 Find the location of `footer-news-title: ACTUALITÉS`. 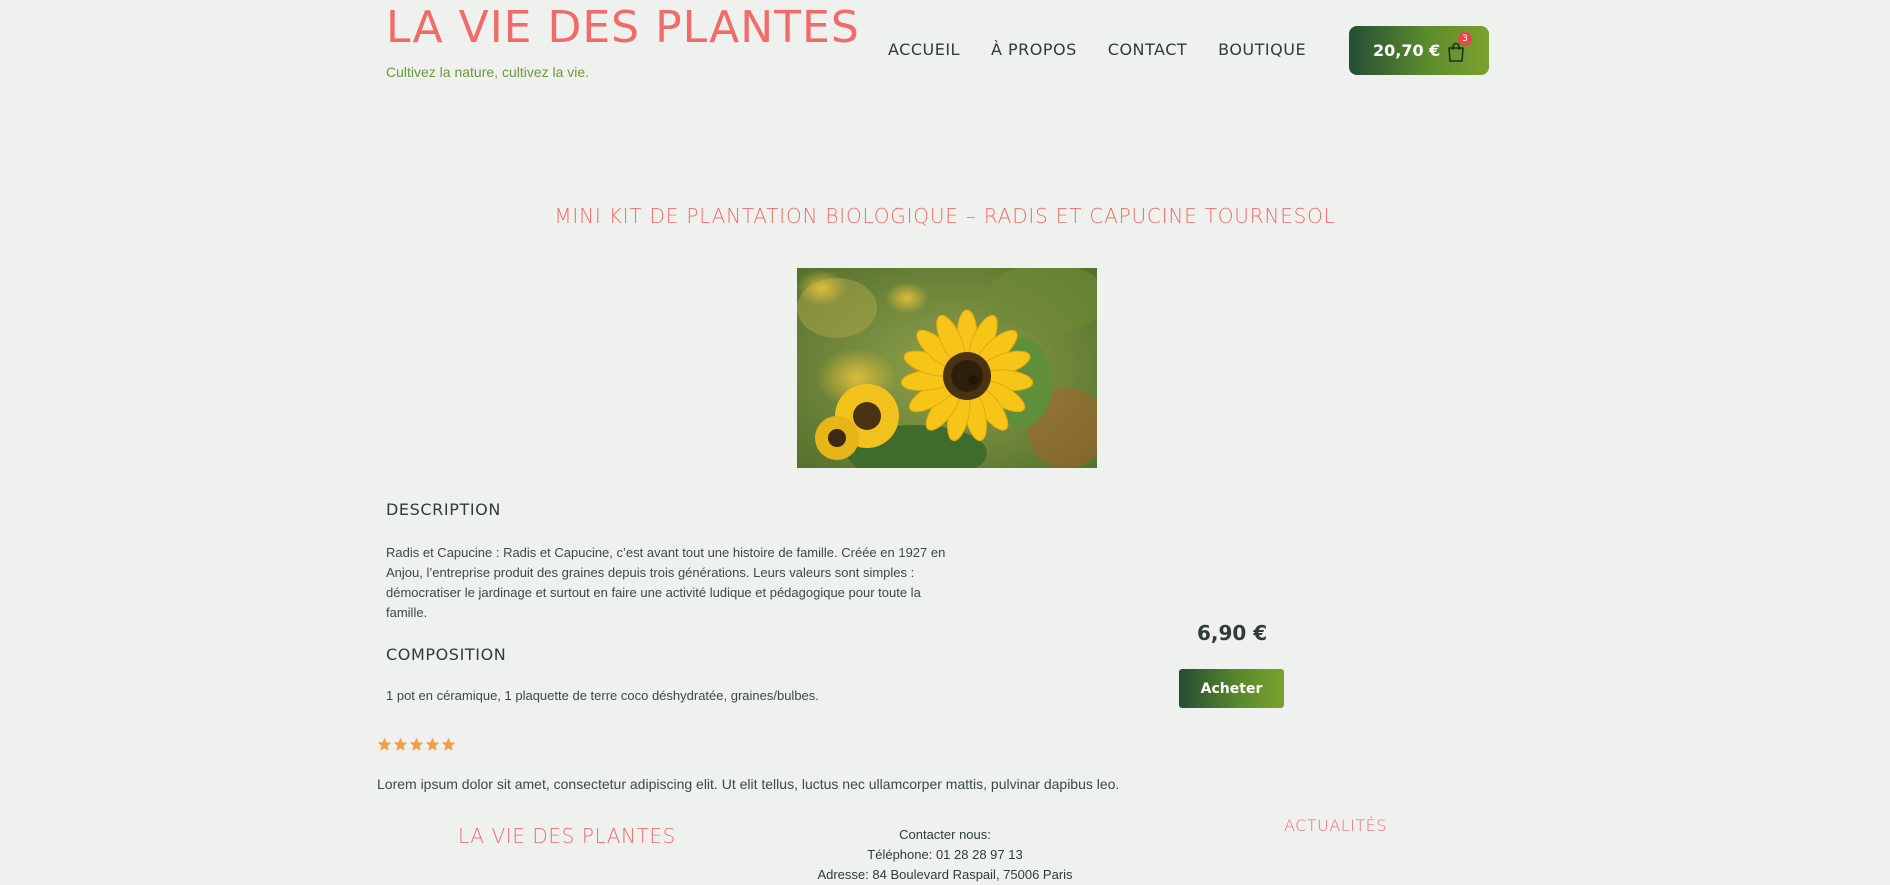

footer-news-title: ACTUALITÉS is located at coordinates (1335, 825).